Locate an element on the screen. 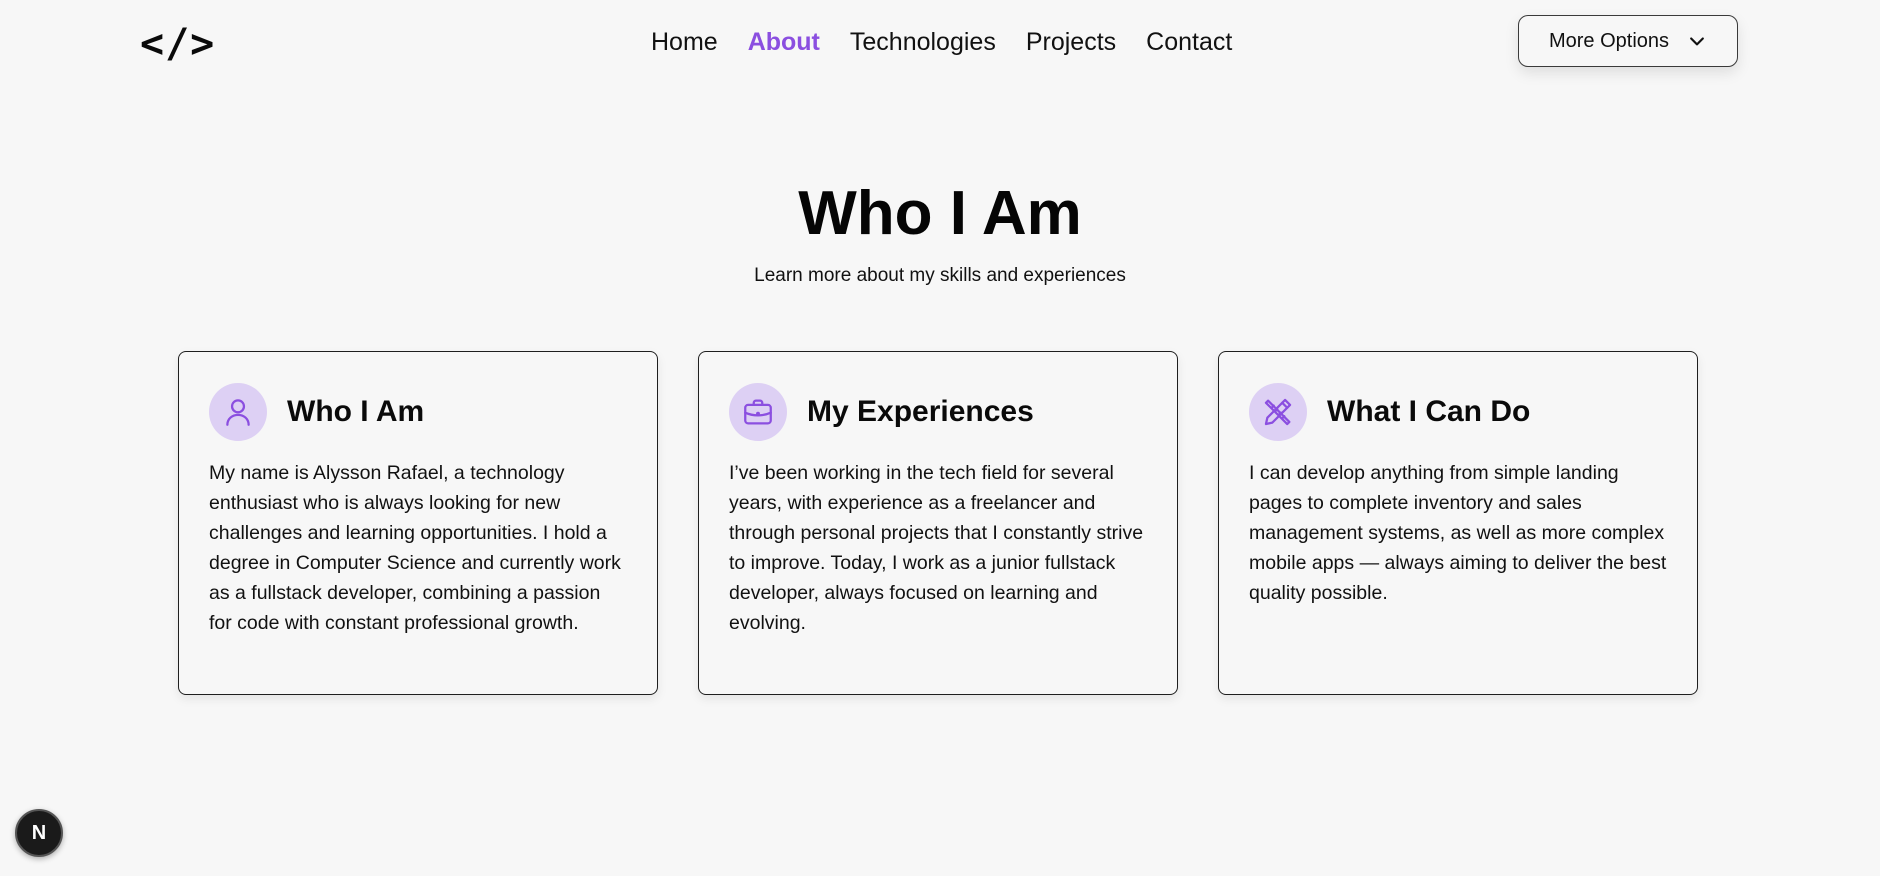  more-options-label: More Options is located at coordinates (1609, 40).